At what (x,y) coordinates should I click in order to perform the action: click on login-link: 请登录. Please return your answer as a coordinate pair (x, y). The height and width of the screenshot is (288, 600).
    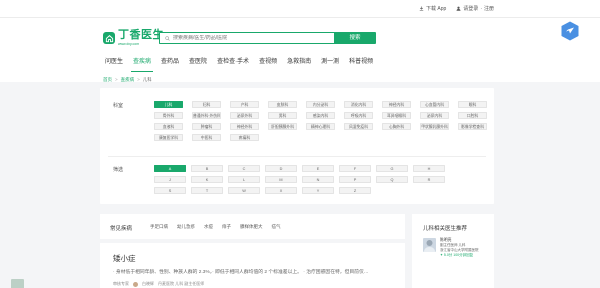
    Looking at the image, I should click on (470, 8).